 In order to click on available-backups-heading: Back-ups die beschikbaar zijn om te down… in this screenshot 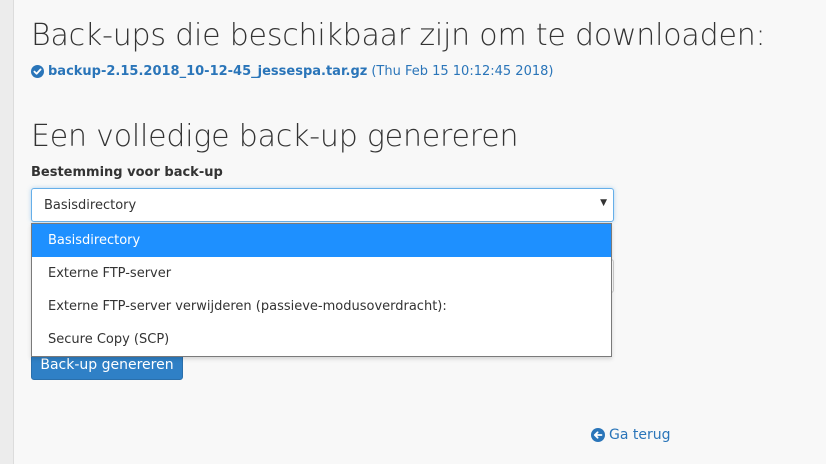, I will do `click(398, 35)`.